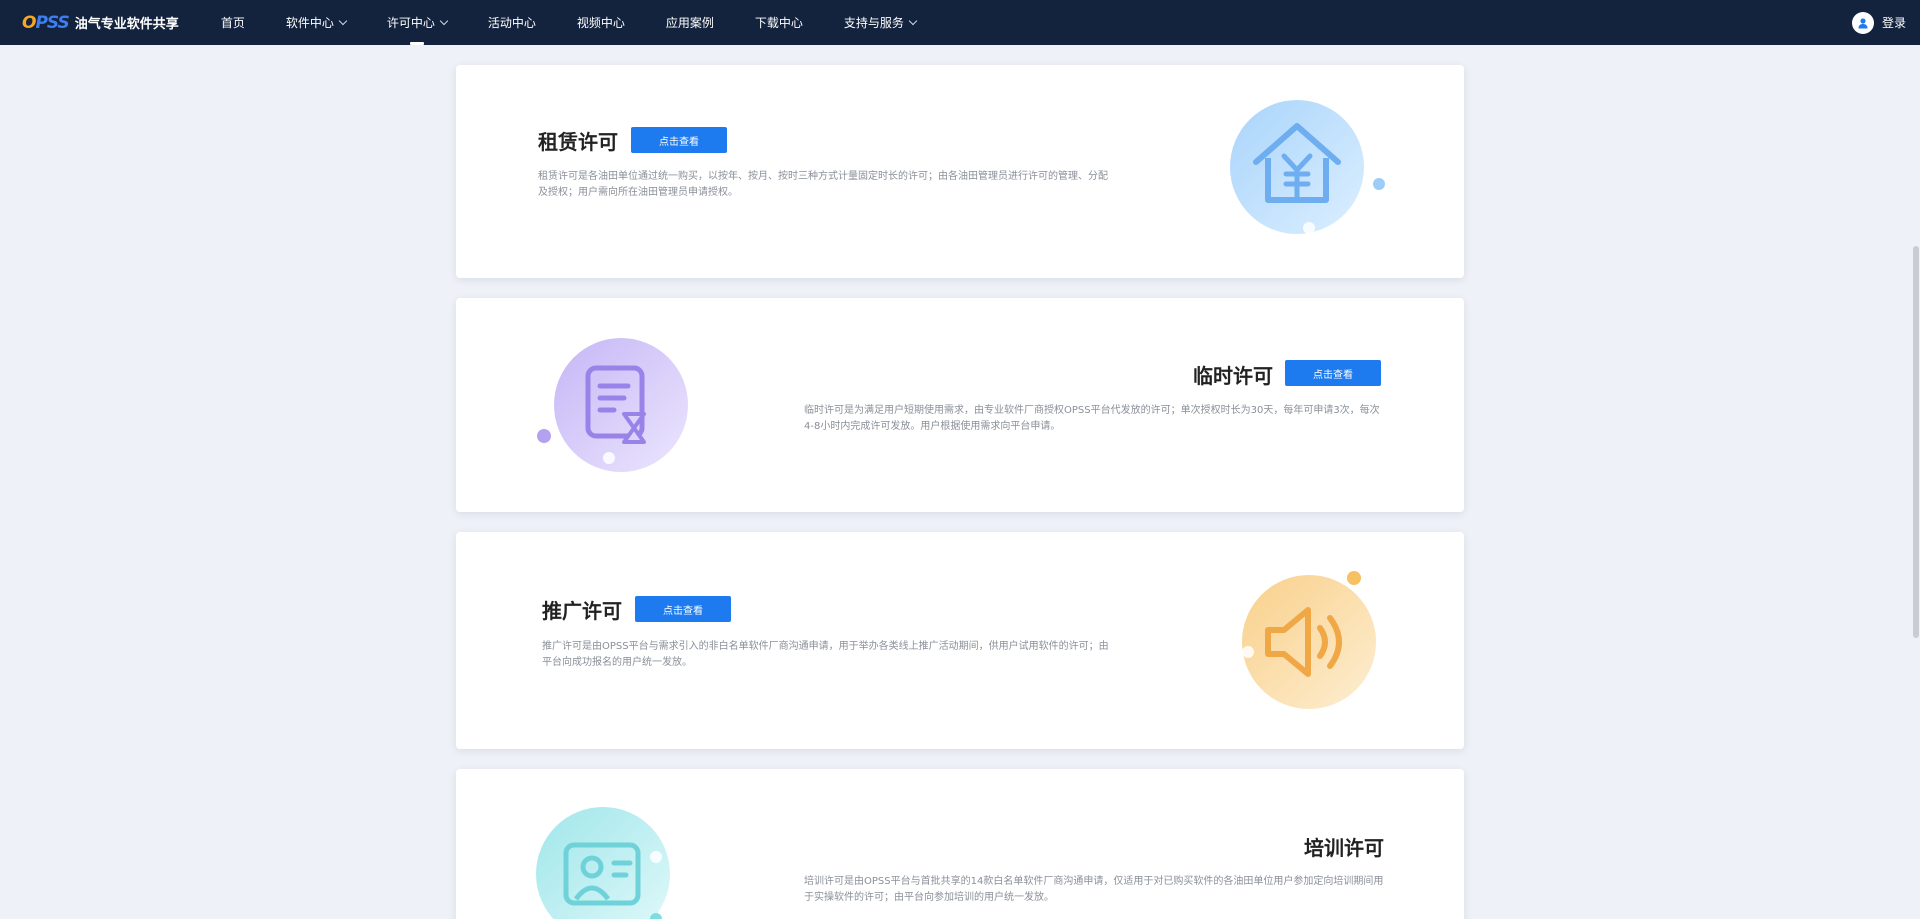 Image resolution: width=1920 pixels, height=919 pixels. I want to click on nav-item-7: 支持与服务, so click(880, 22).